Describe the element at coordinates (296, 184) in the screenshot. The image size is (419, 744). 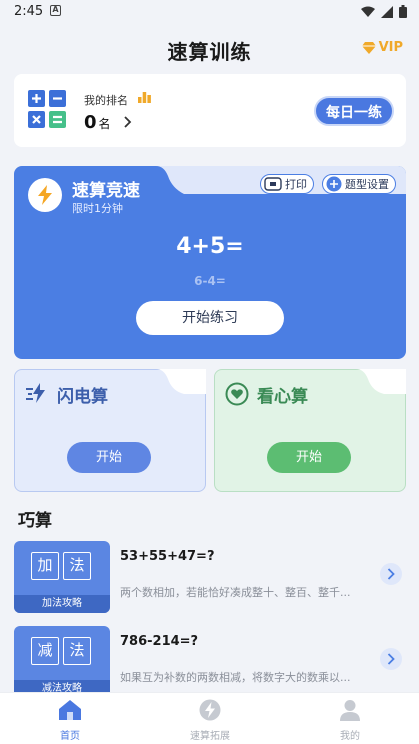
I see `print-label: 打印` at that location.